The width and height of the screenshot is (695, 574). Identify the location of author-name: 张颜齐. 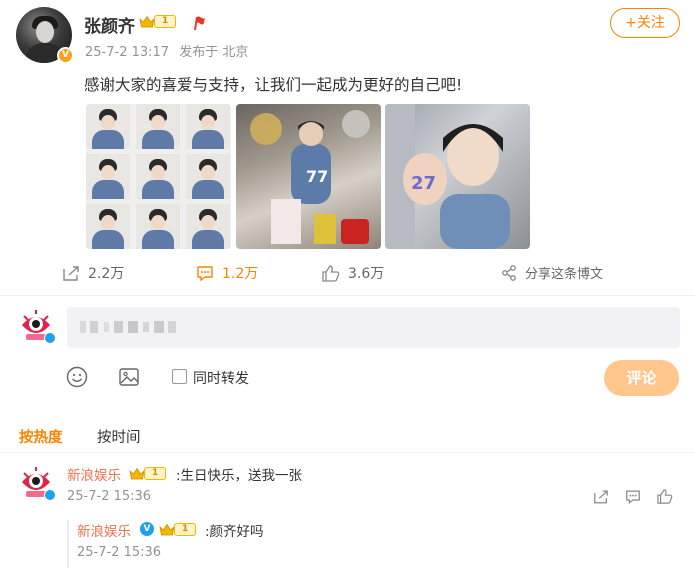
(109, 24).